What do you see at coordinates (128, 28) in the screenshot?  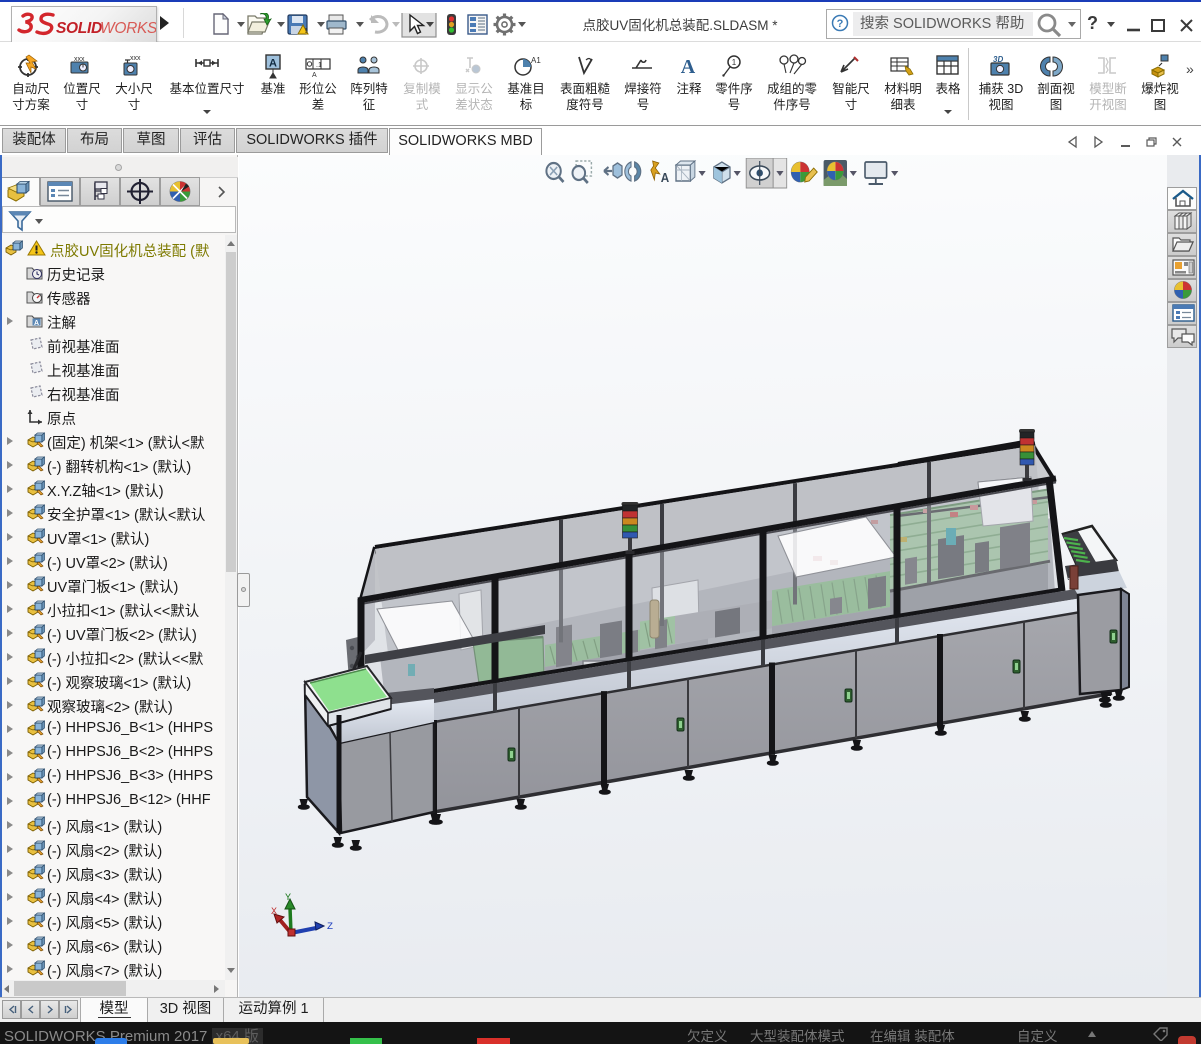 I see `svg-text: WORKS` at bounding box center [128, 28].